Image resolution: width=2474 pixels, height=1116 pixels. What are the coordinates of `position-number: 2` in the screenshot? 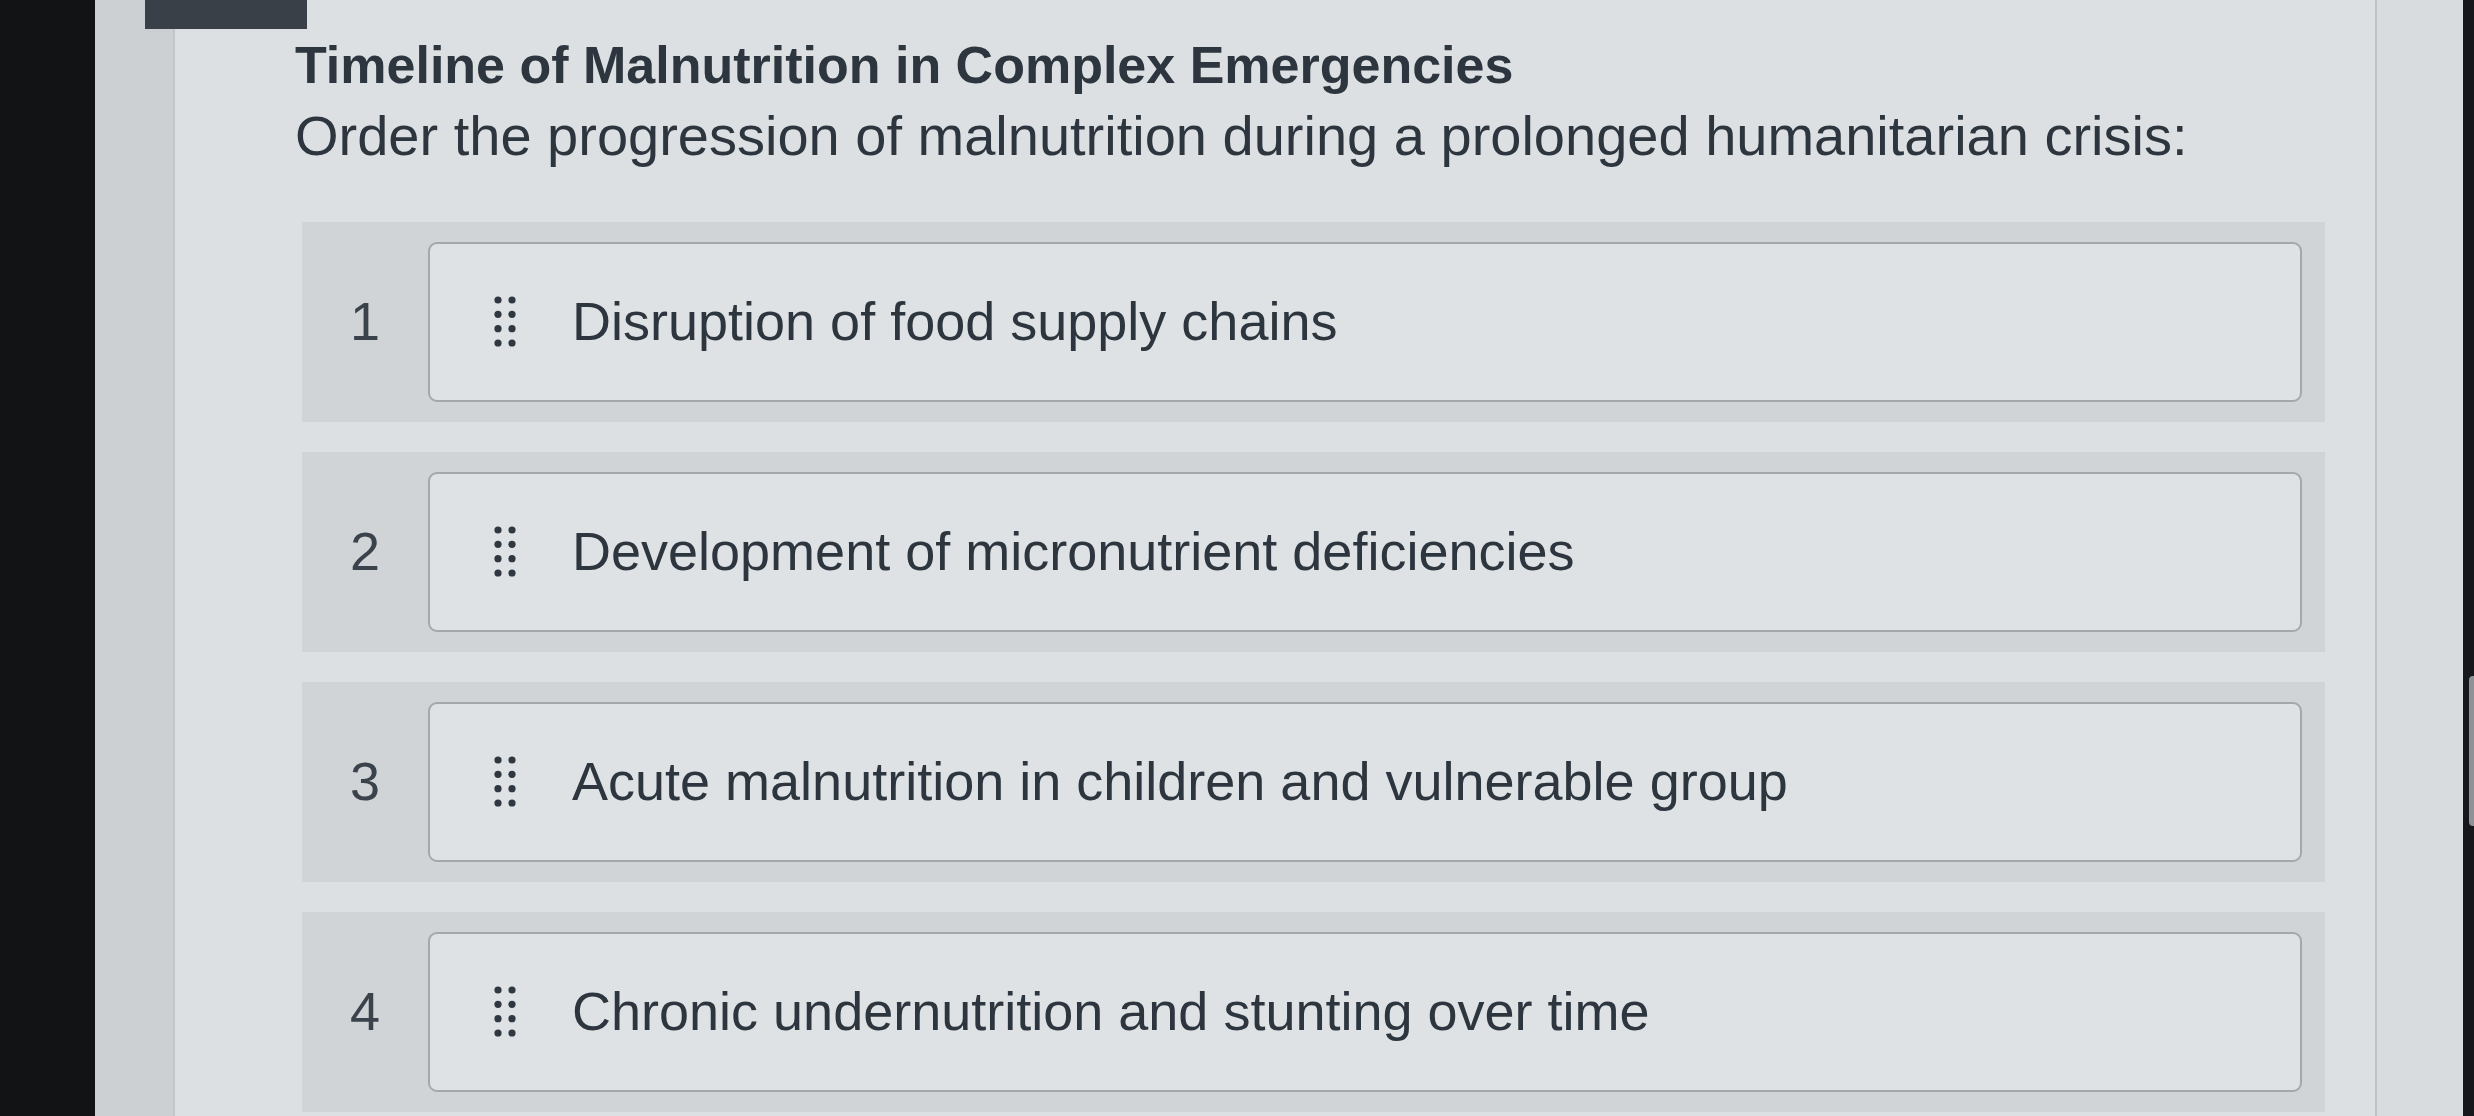 It's located at (364, 552).